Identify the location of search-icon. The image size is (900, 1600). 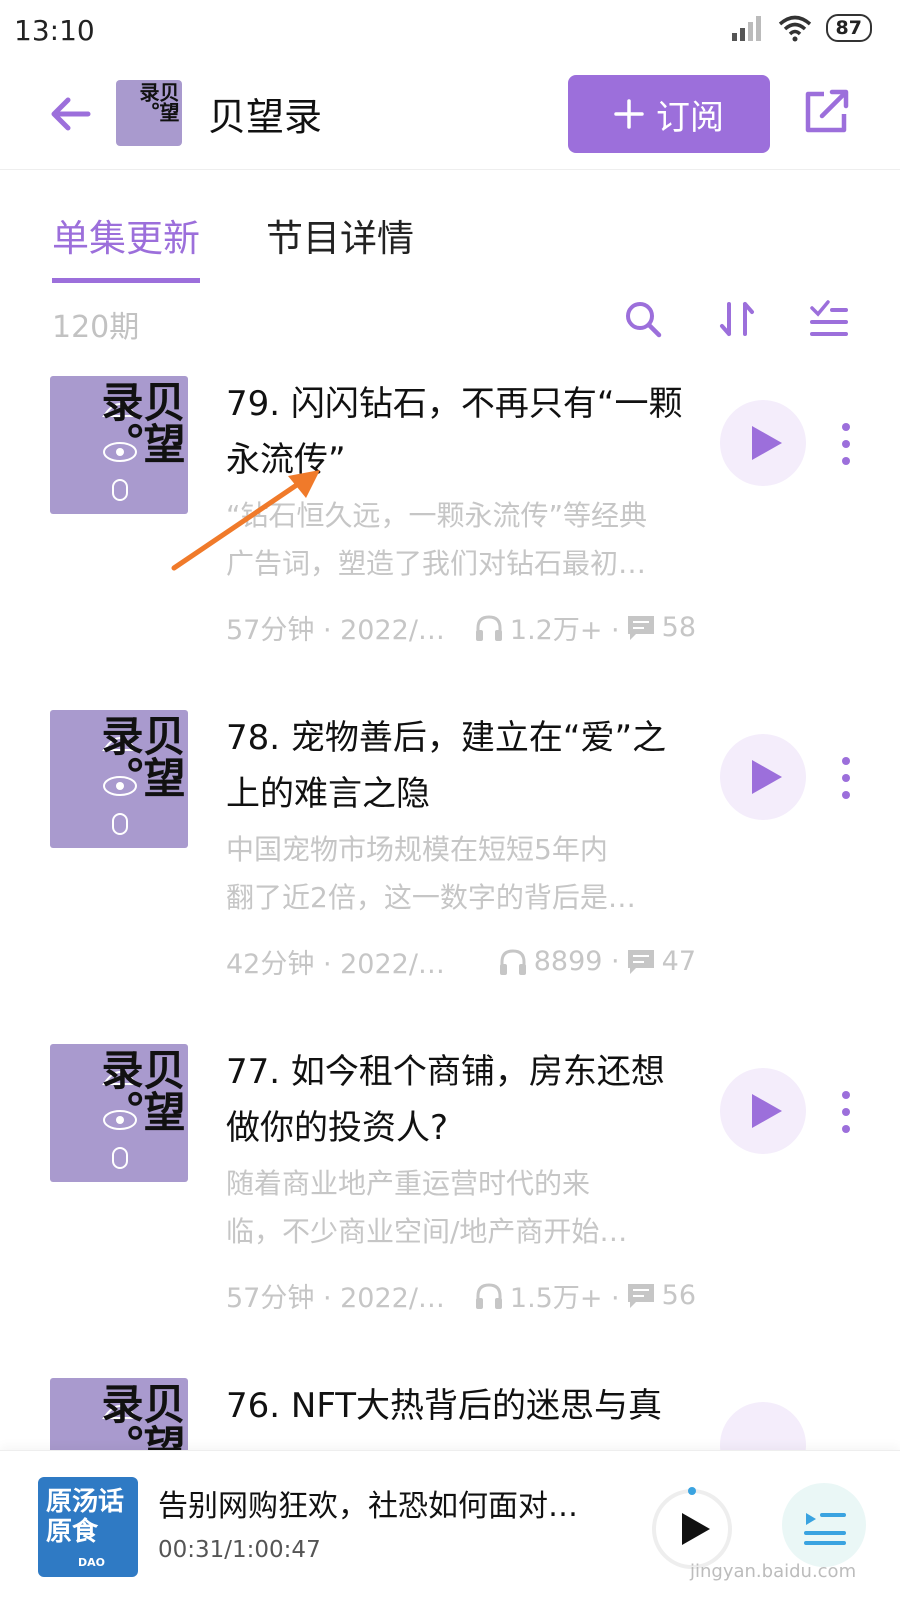
(643, 319).